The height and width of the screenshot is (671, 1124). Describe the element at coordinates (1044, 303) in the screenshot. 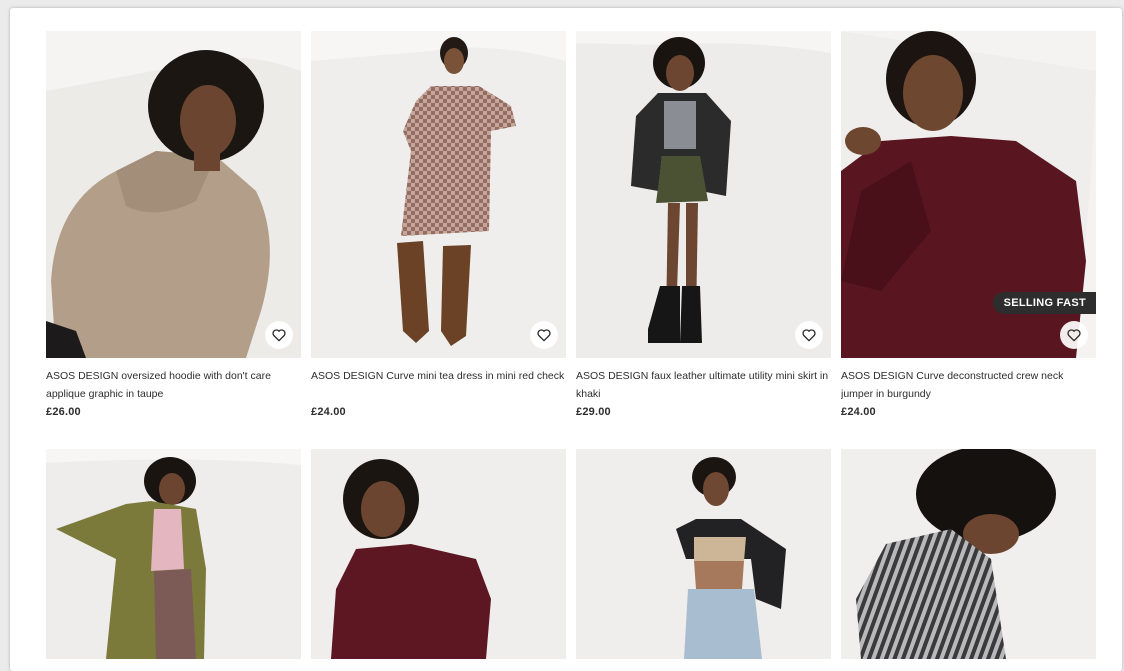

I see `selling-fast-badge: SELLING FAST` at that location.